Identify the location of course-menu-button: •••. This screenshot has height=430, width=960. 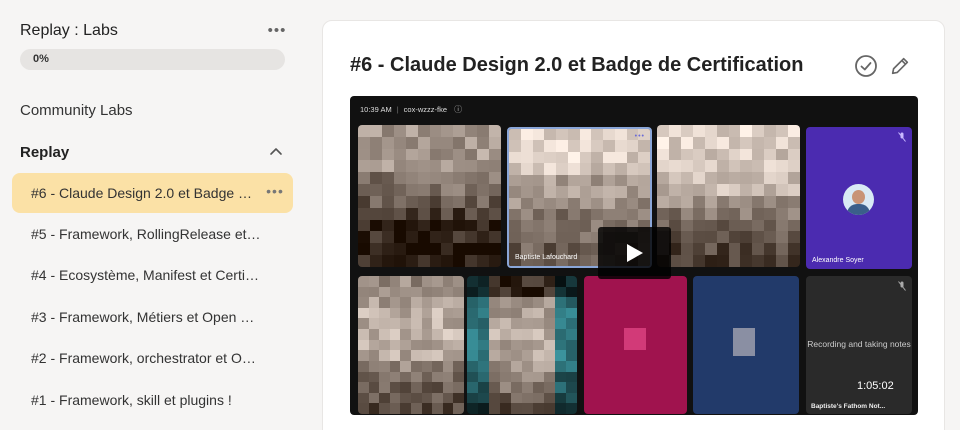
(277, 32).